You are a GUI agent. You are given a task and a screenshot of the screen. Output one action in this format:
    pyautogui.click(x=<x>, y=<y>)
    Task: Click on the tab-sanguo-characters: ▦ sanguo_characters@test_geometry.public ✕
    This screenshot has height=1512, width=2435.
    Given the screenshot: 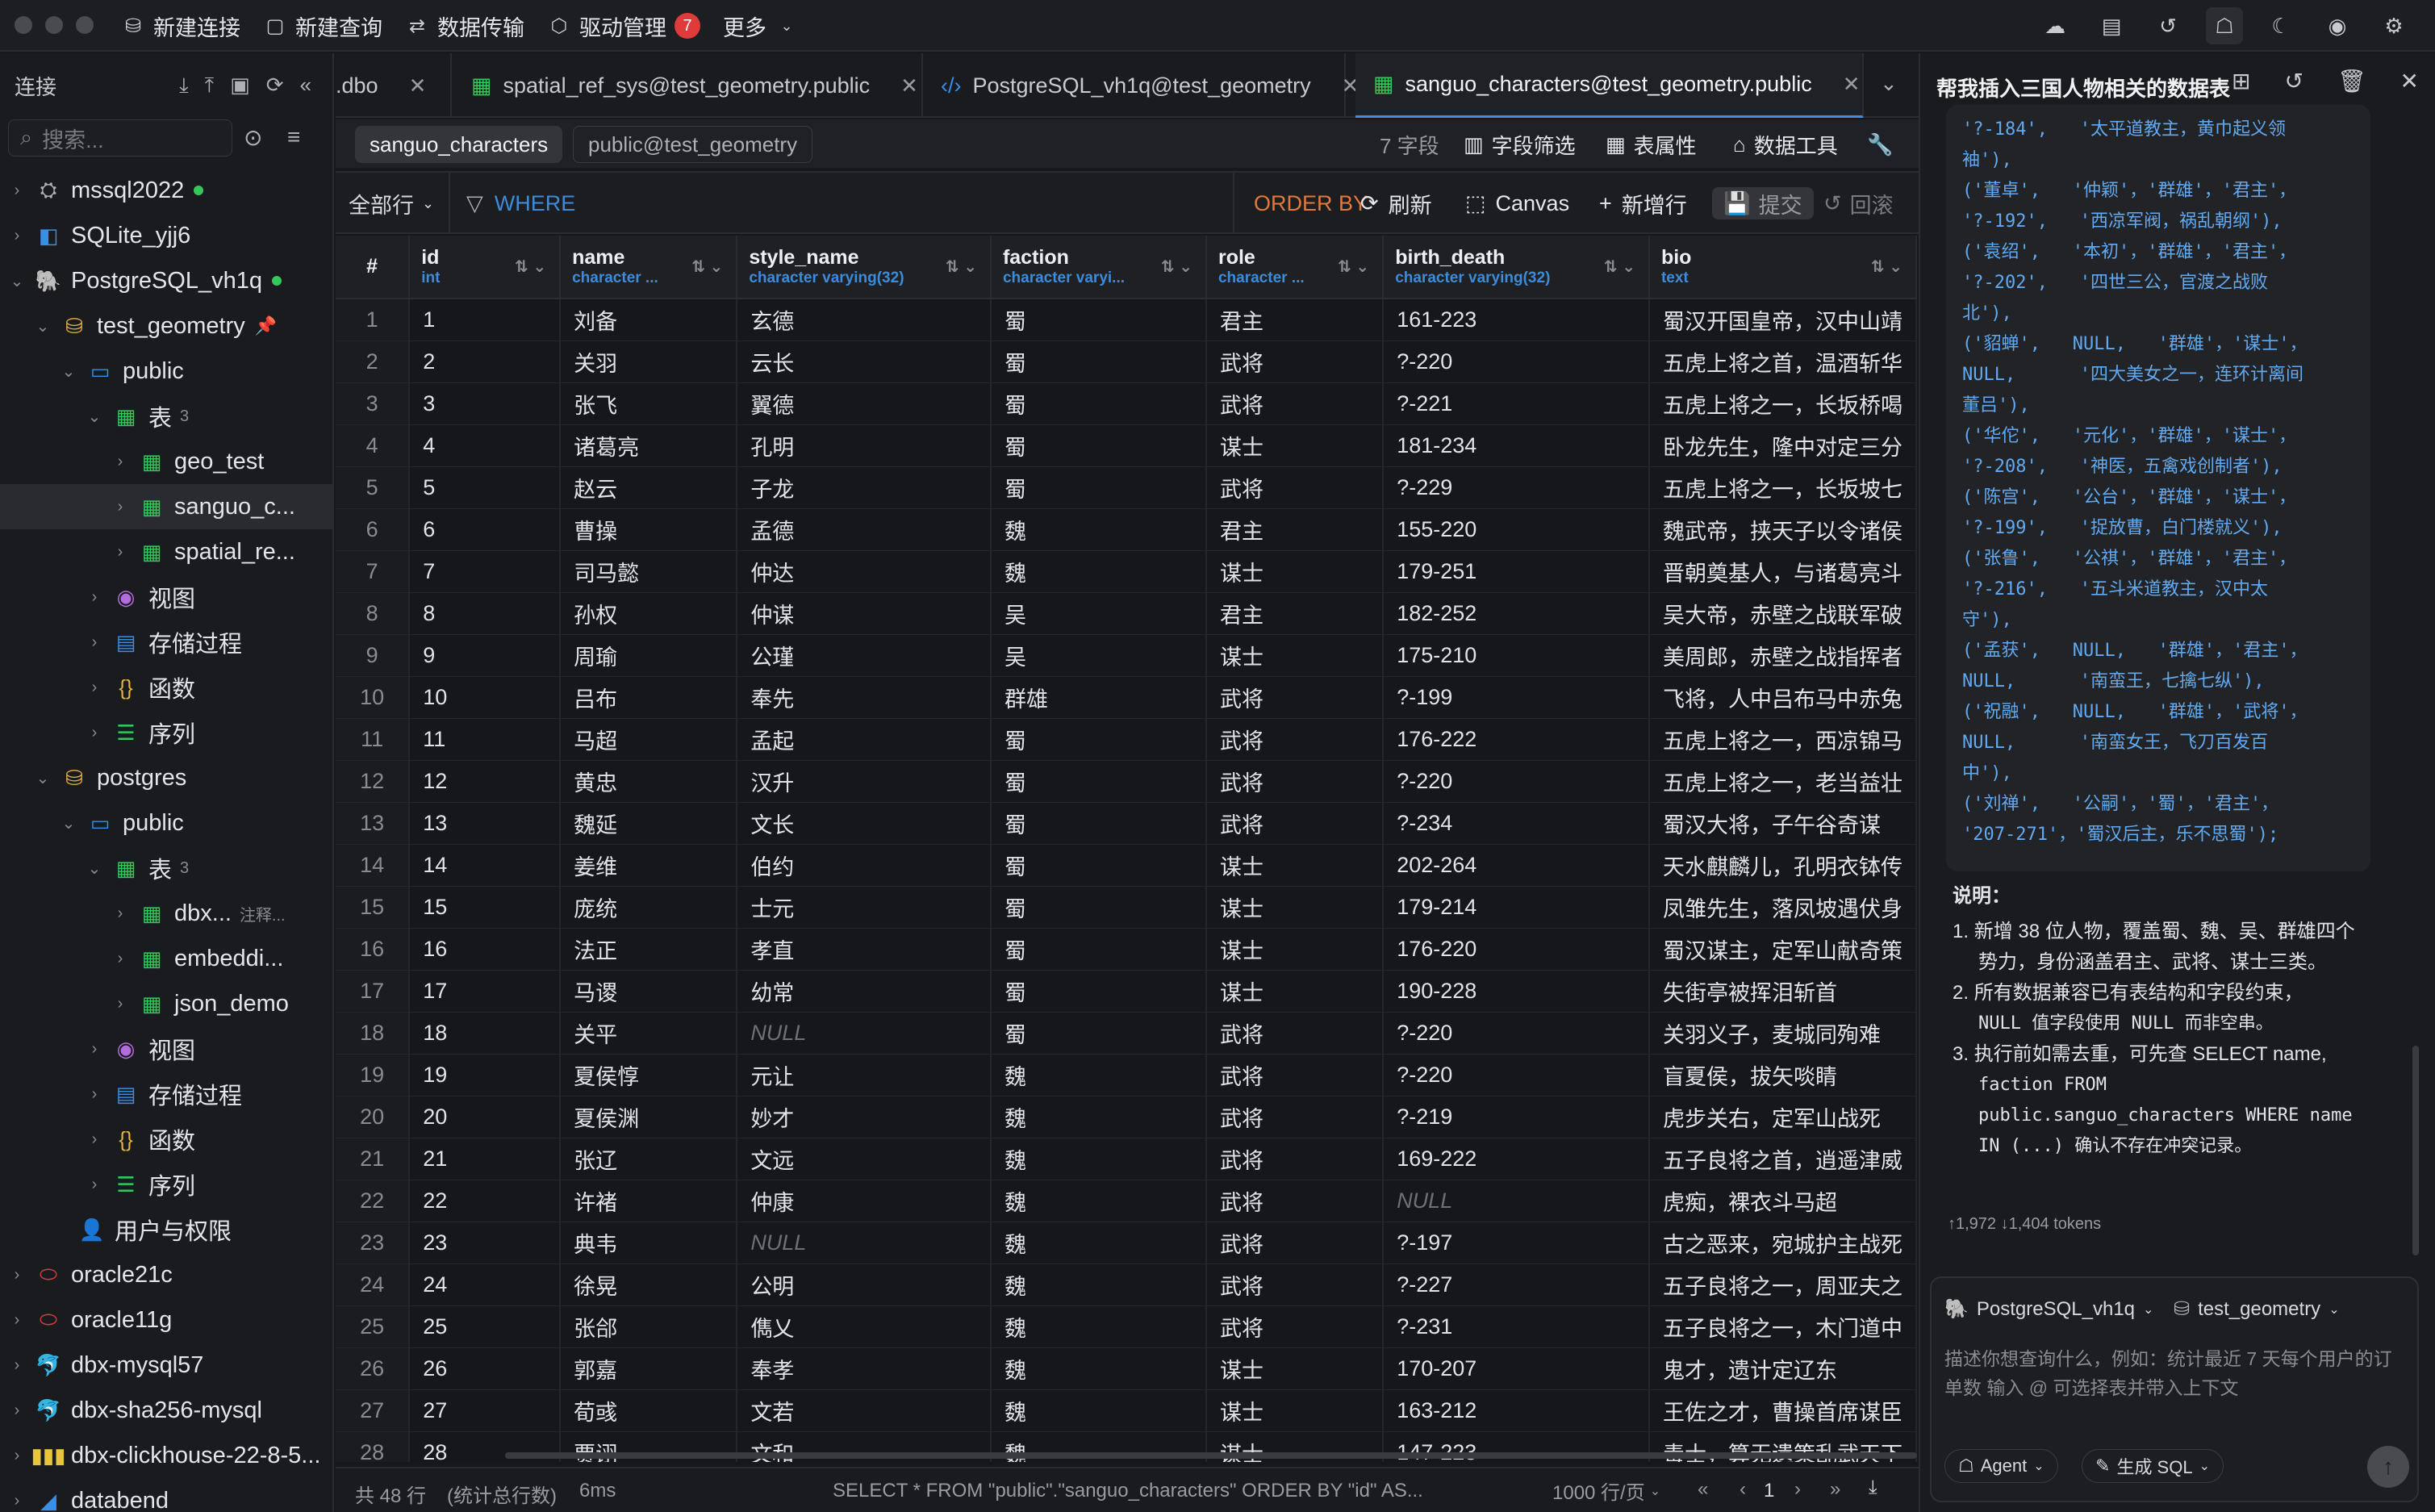 What is the action you would take?
    pyautogui.click(x=1610, y=85)
    